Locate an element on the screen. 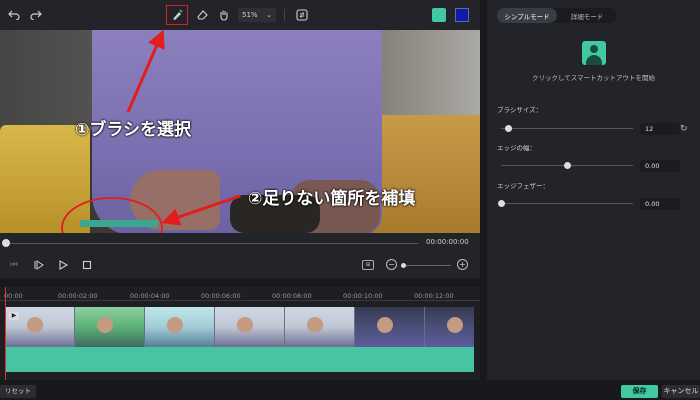 The width and height of the screenshot is (700, 400). reset-icon: ↻ is located at coordinates (685, 129).